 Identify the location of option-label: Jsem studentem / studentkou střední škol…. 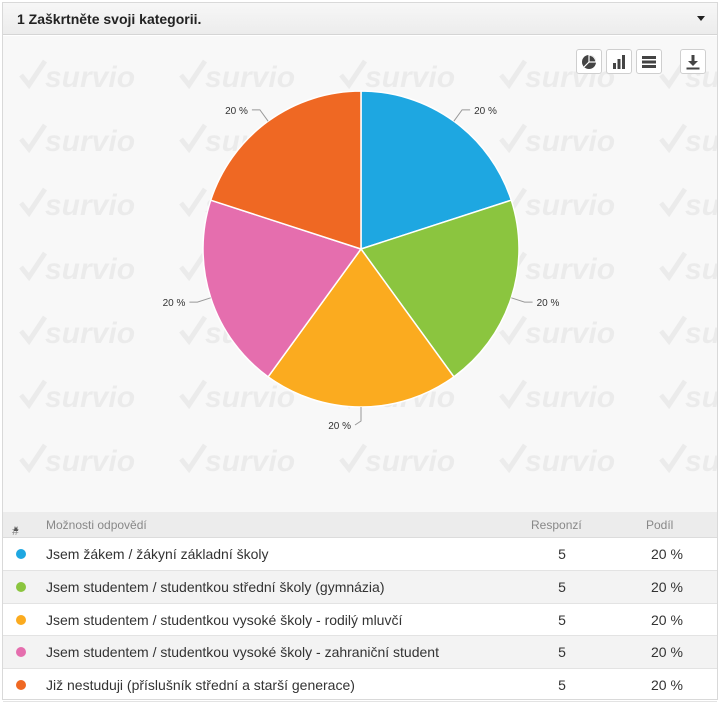
(215, 586).